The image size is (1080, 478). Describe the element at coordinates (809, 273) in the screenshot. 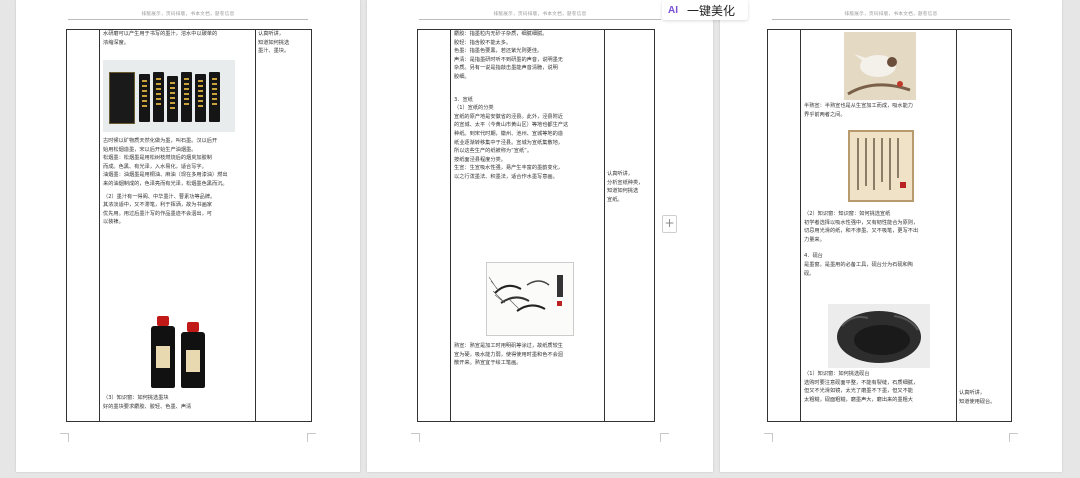

I see `text-line: 砚。` at that location.